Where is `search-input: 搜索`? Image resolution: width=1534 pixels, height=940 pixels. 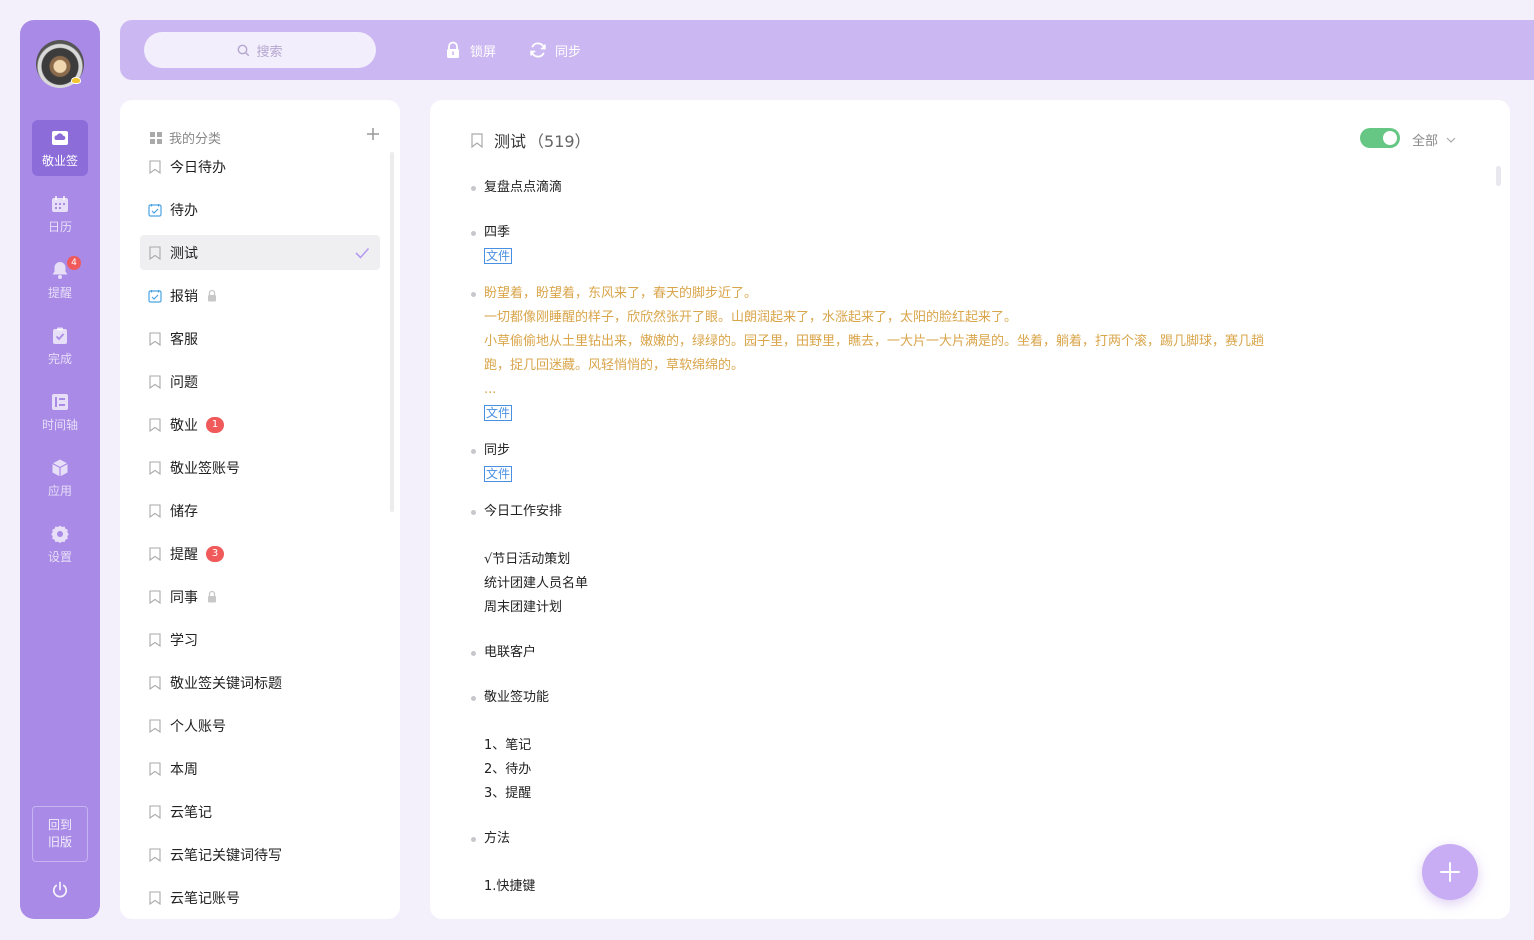
search-input: 搜索 is located at coordinates (260, 50).